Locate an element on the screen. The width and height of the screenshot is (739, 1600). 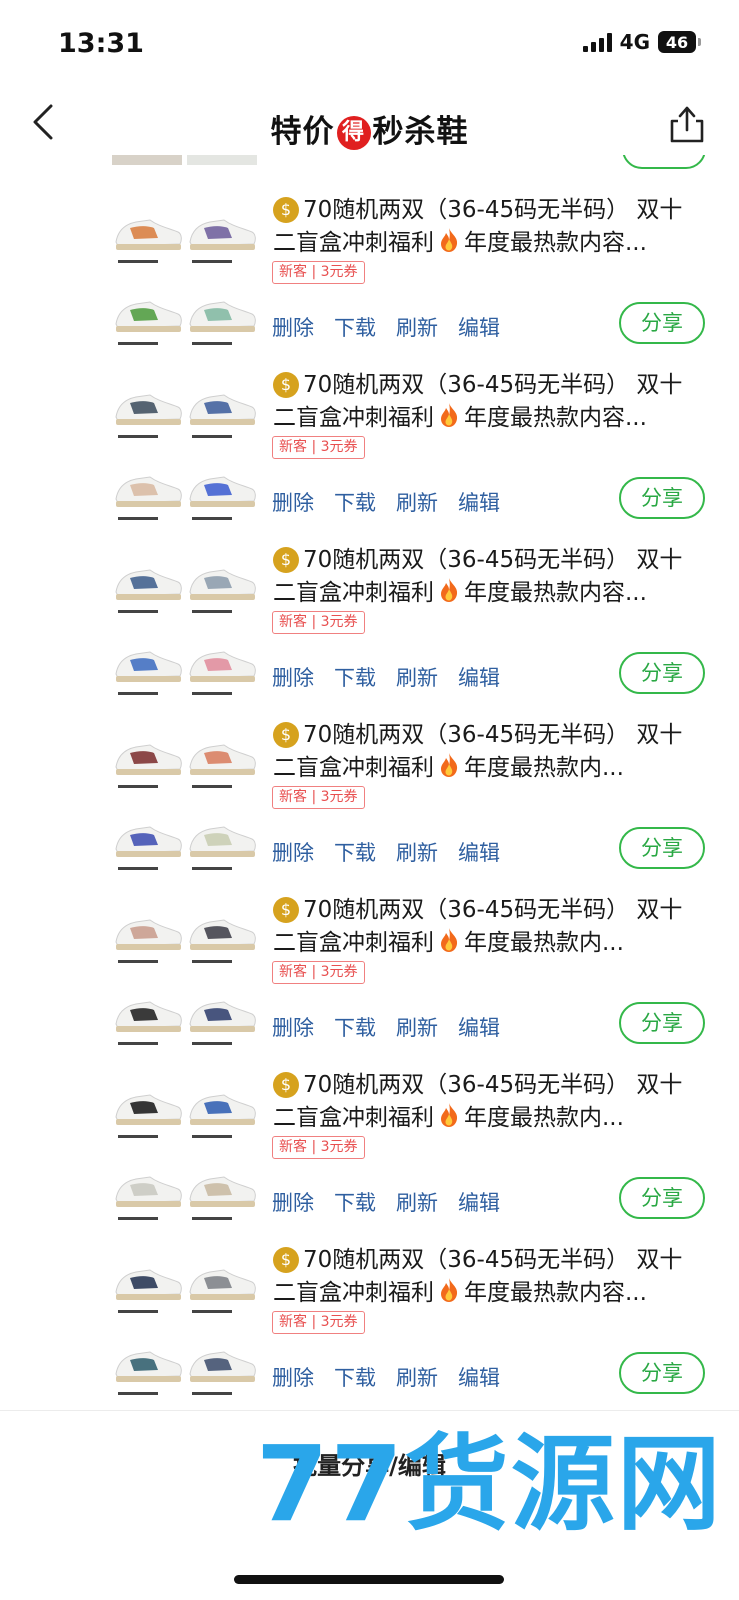
status-indicators: 4G 46 is located at coordinates (641, 42).